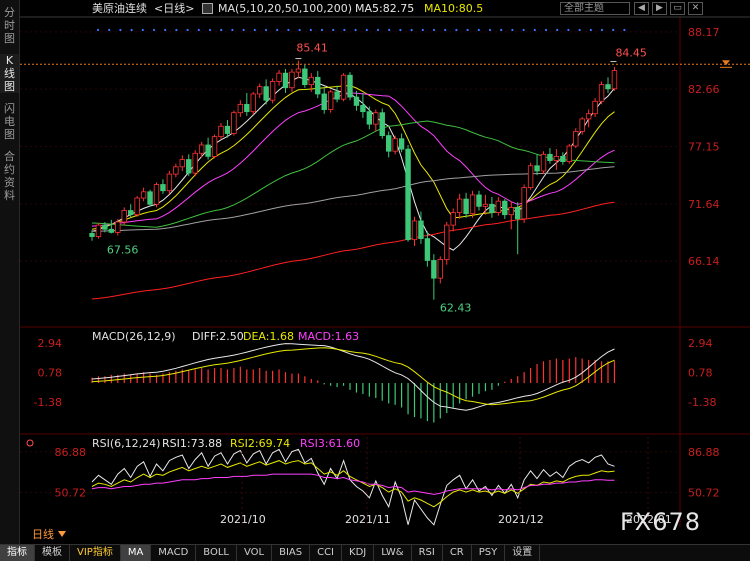  What do you see at coordinates (30, 443) in the screenshot?
I see `rsi-settings-icon` at bounding box center [30, 443].